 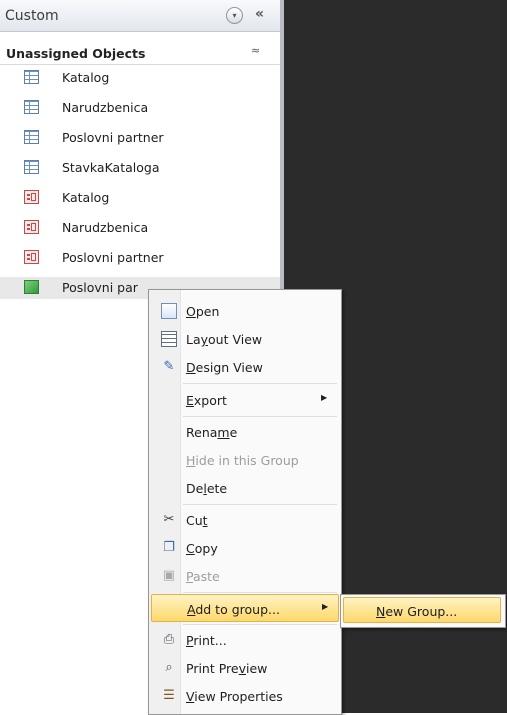 What do you see at coordinates (169, 519) in the screenshot?
I see `scissors-icon: ✂` at bounding box center [169, 519].